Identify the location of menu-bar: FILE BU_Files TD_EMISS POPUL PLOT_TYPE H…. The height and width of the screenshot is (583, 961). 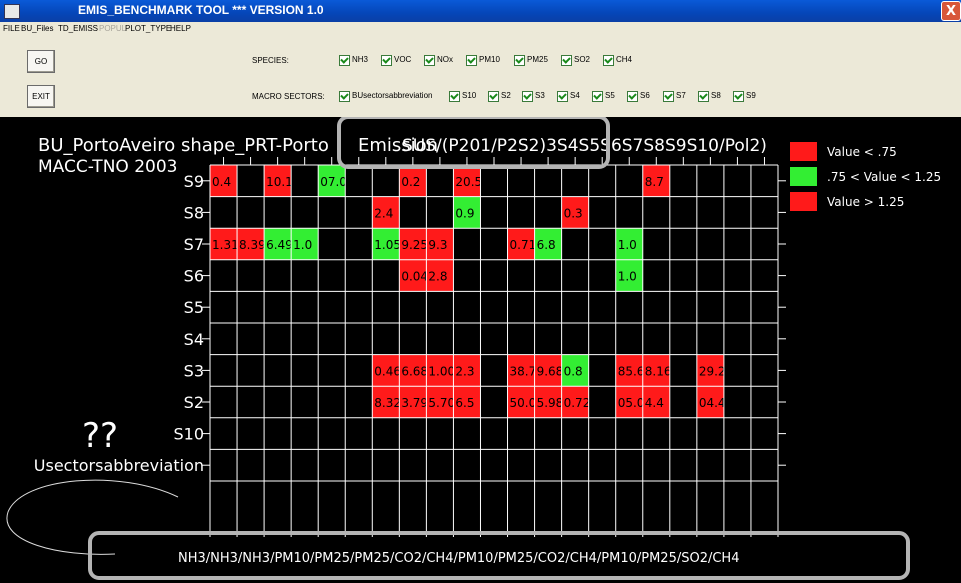
(480, 29).